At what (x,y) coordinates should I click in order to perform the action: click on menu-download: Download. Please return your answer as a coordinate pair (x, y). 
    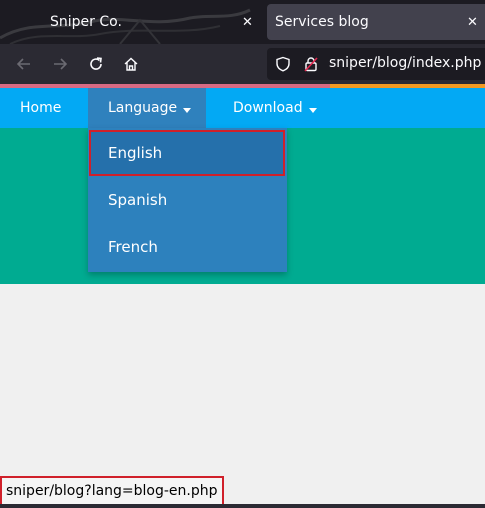
    Looking at the image, I should click on (275, 108).